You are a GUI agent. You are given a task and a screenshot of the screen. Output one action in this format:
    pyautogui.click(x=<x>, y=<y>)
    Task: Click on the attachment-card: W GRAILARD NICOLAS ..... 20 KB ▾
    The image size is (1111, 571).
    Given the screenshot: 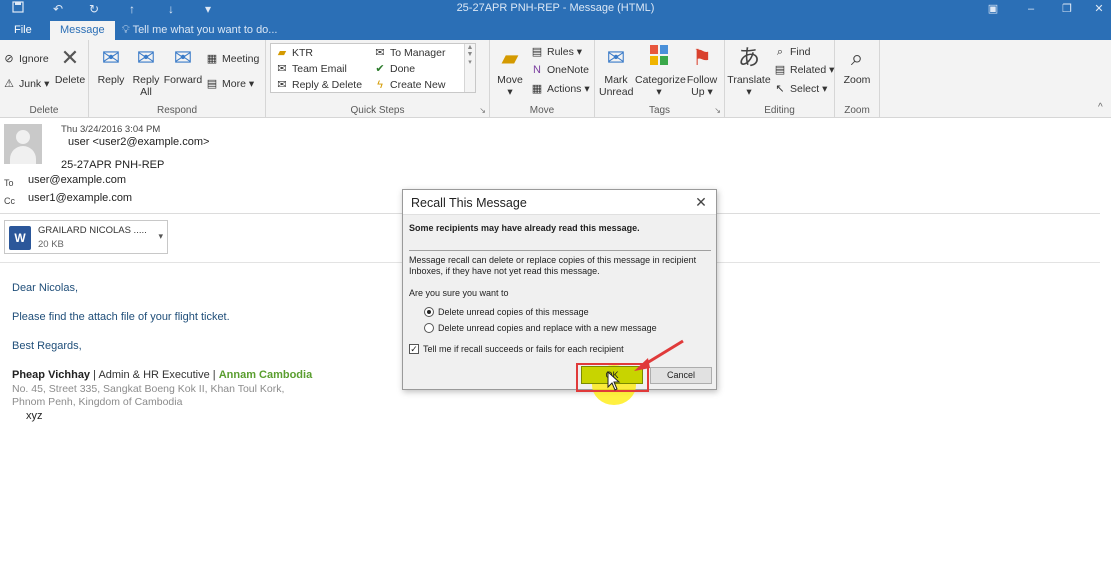 What is the action you would take?
    pyautogui.click(x=86, y=237)
    